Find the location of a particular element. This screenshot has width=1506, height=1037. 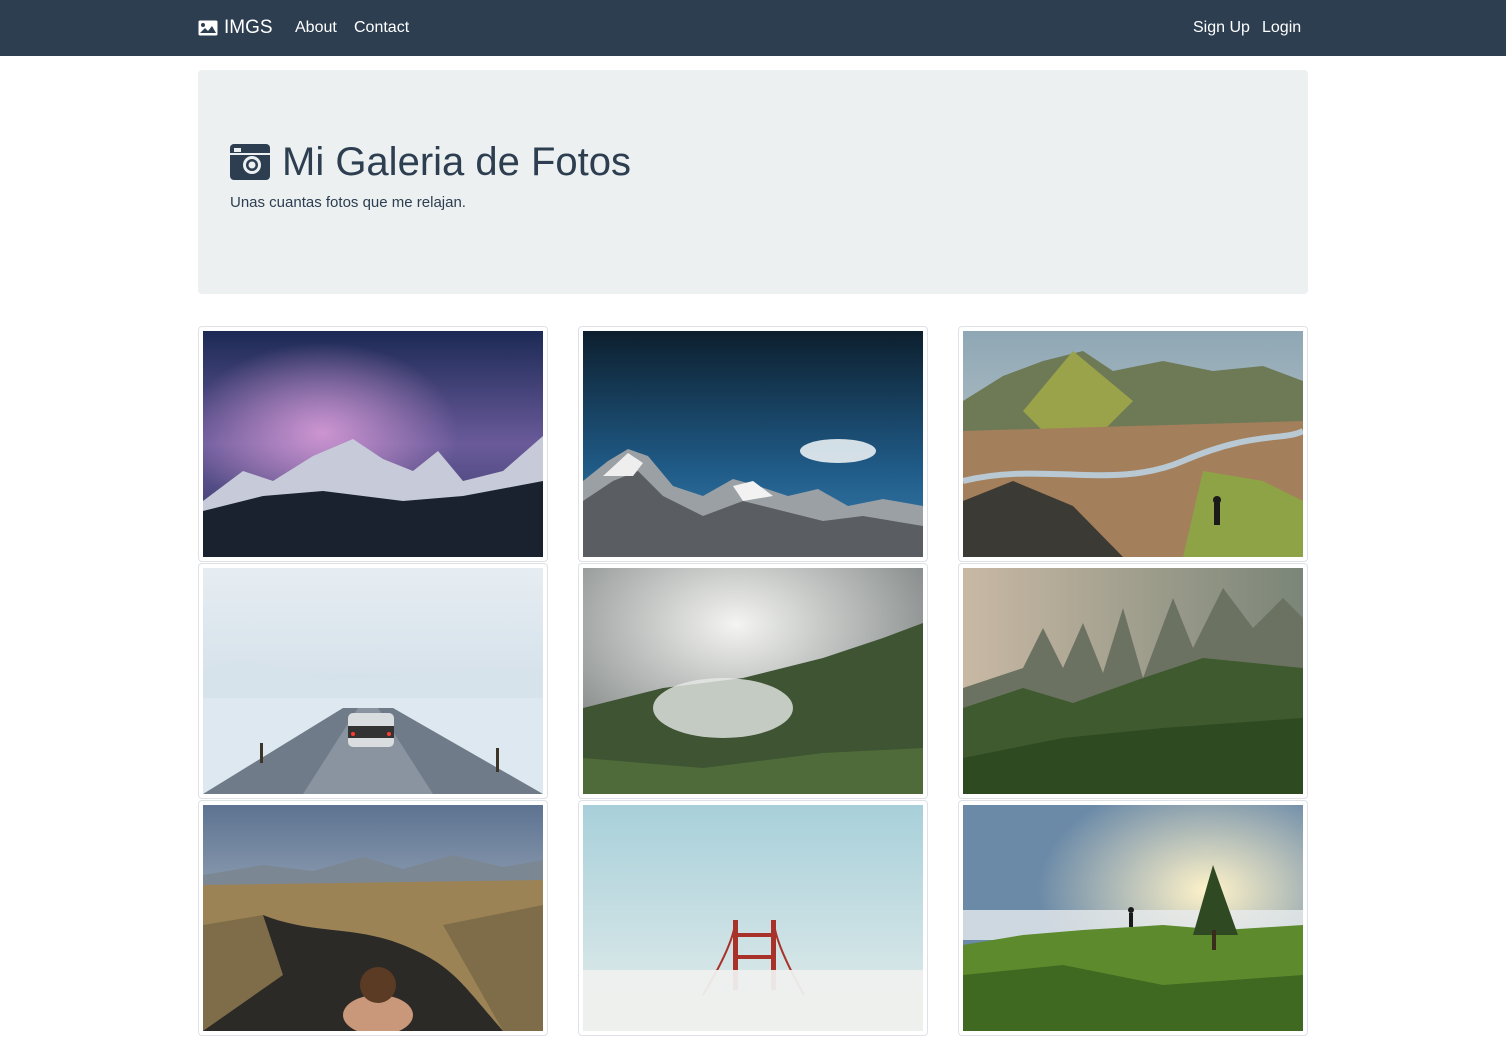

nav-link-about: About is located at coordinates (316, 28).